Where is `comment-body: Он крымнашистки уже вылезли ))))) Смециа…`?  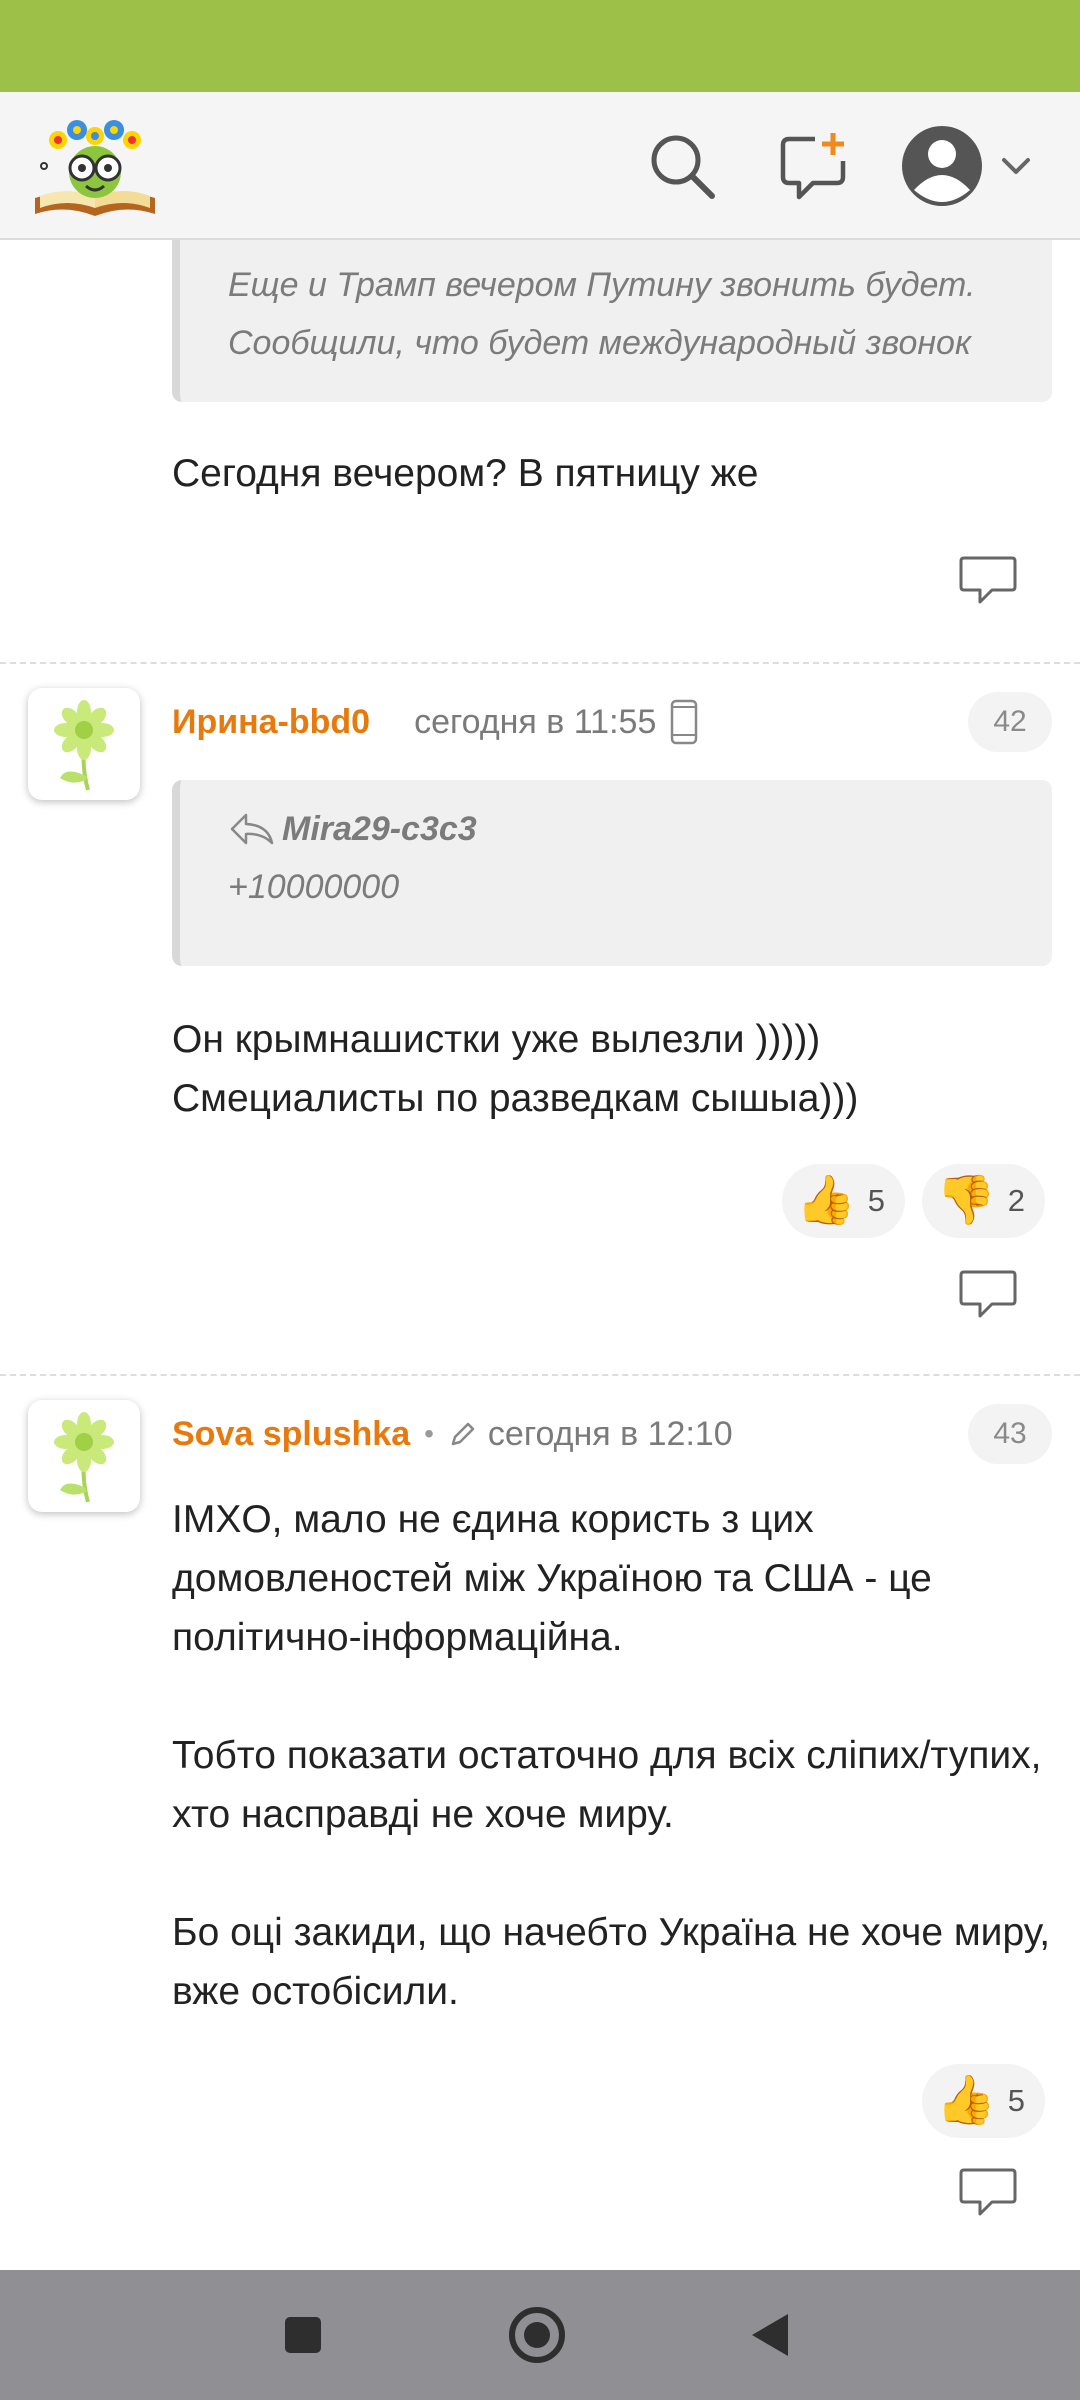 comment-body: Он крымнашистки уже вылезли ))))) Смециа… is located at coordinates (515, 1069).